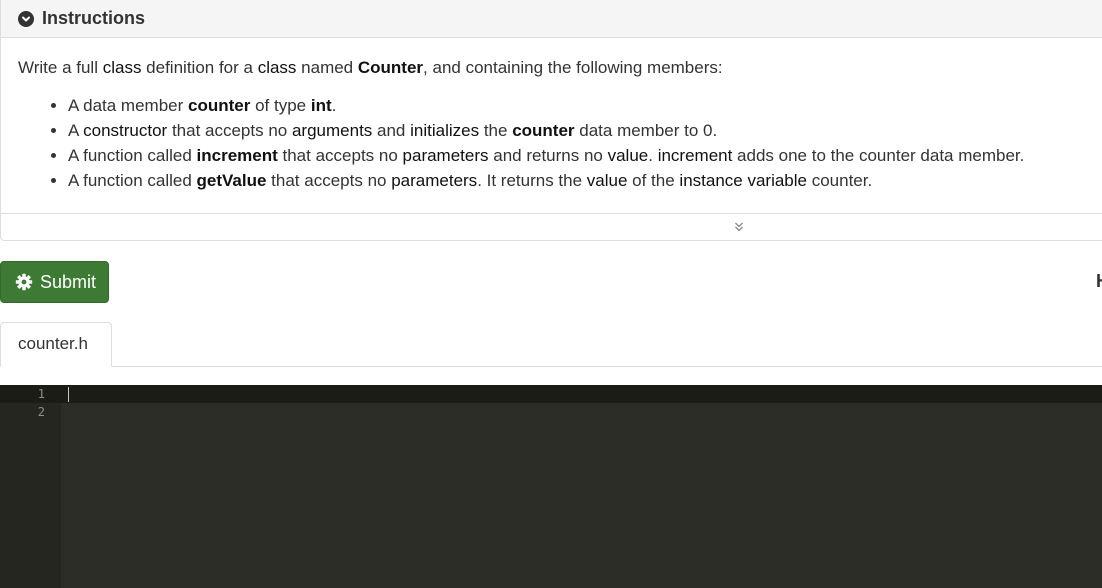  I want to click on list-item: A data member counter of type int., so click(580, 105).